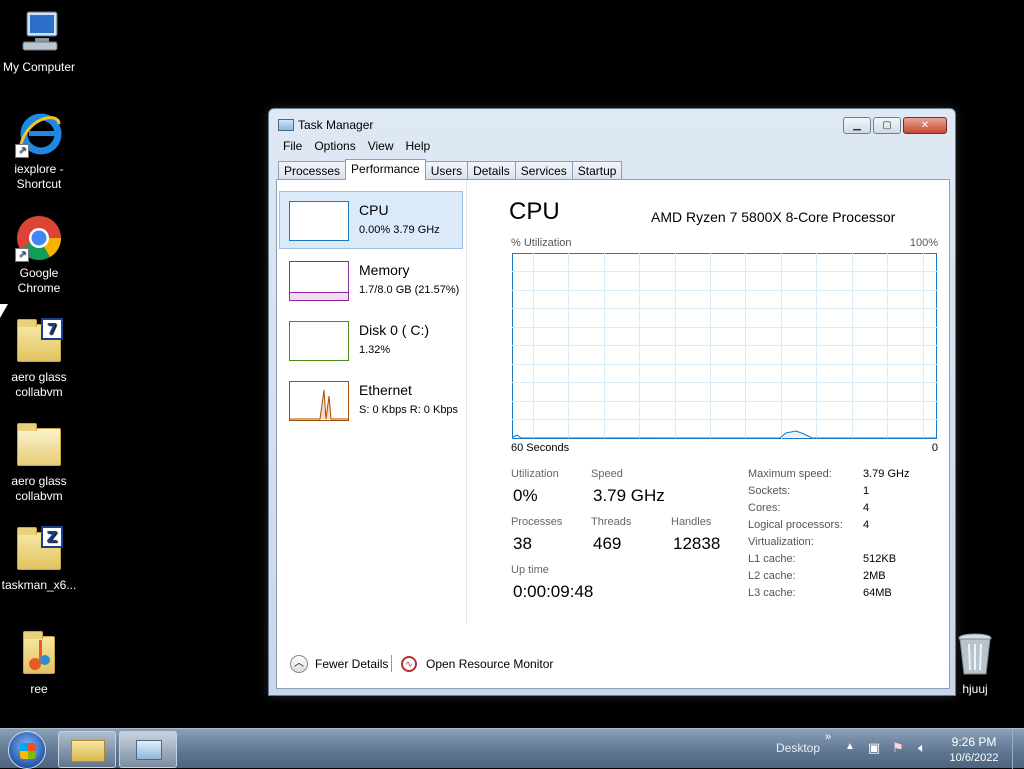 This screenshot has height=769, width=1024. What do you see at coordinates (39, 654) in the screenshot?
I see `music-folder-icon` at bounding box center [39, 654].